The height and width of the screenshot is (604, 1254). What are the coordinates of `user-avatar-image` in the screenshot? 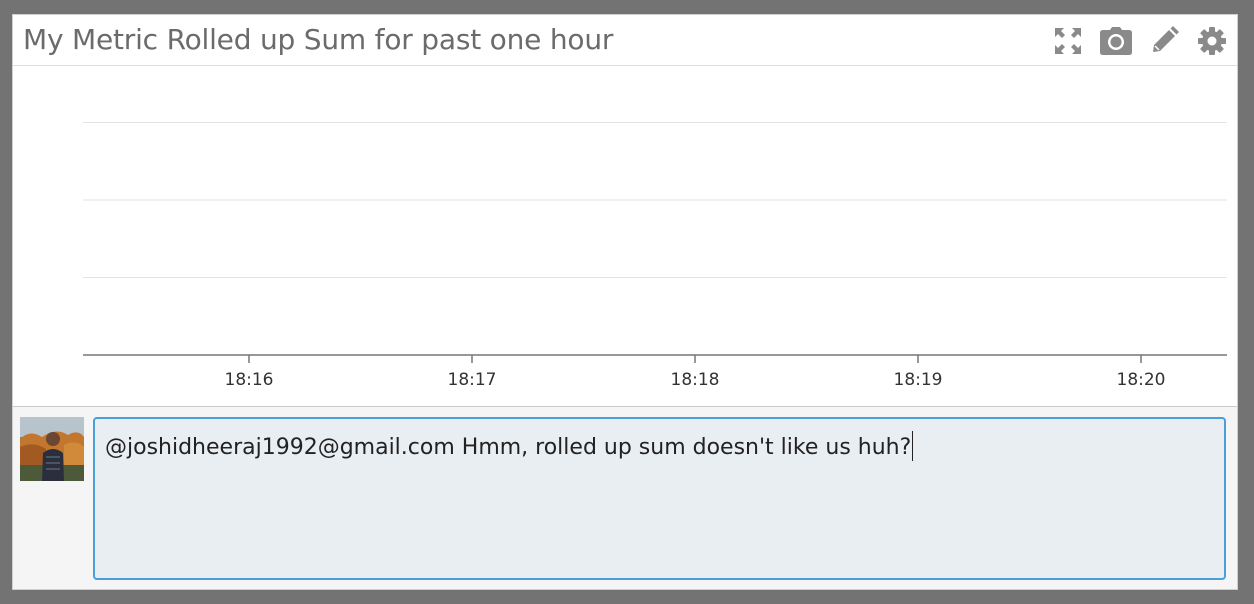 It's located at (52, 449).